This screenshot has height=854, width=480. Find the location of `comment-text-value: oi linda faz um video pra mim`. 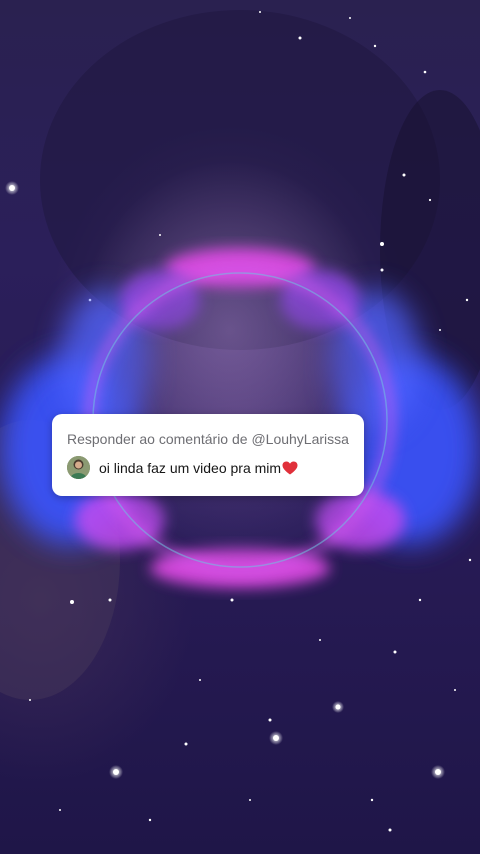

comment-text-value: oi linda faz um video pra mim is located at coordinates (190, 467).